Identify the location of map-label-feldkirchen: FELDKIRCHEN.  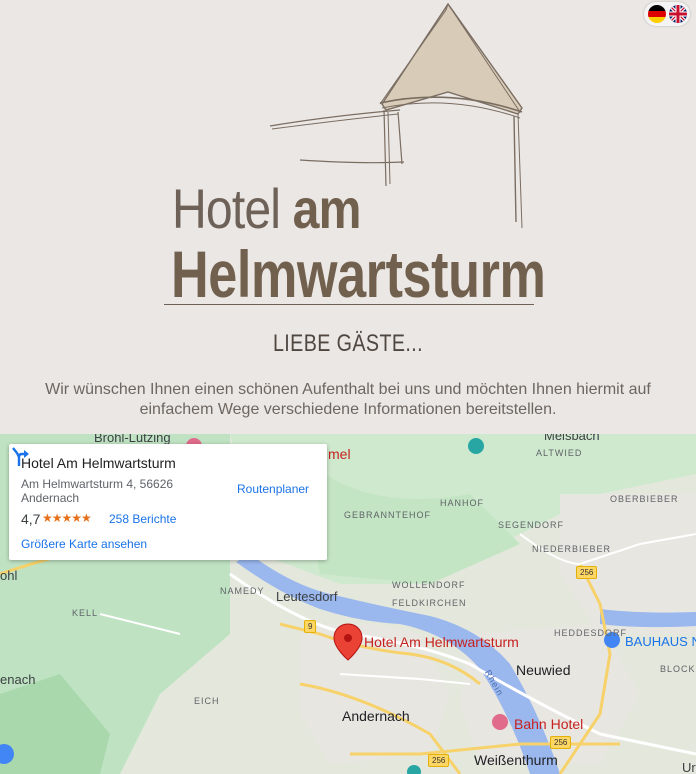
(429, 603).